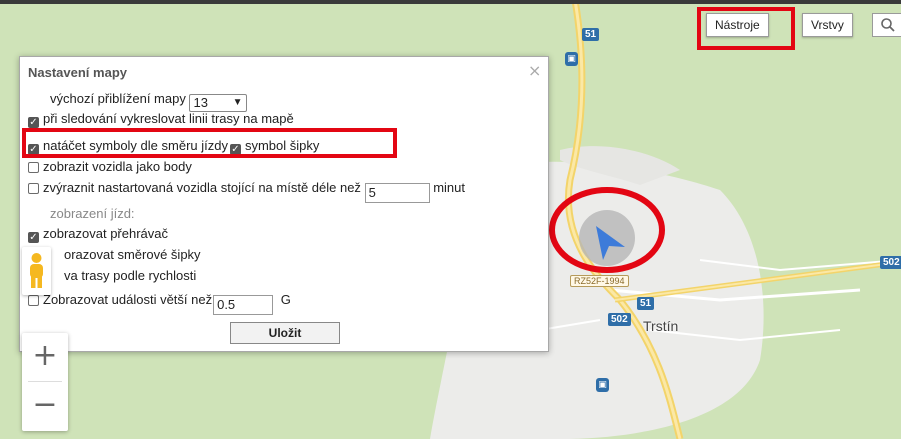 This screenshot has width=901, height=439. What do you see at coordinates (117, 166) in the screenshot?
I see `vehicles-points-label: zobrazit vozidla jako body` at bounding box center [117, 166].